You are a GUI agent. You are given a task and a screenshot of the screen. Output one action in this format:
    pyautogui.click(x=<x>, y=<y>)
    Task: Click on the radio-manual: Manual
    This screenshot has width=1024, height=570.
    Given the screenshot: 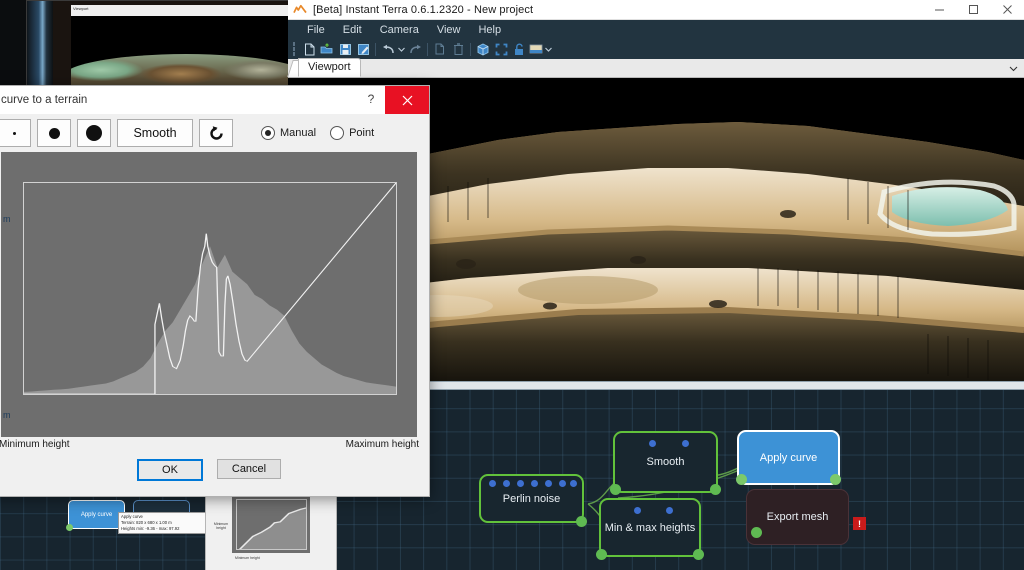 What is the action you would take?
    pyautogui.click(x=288, y=133)
    